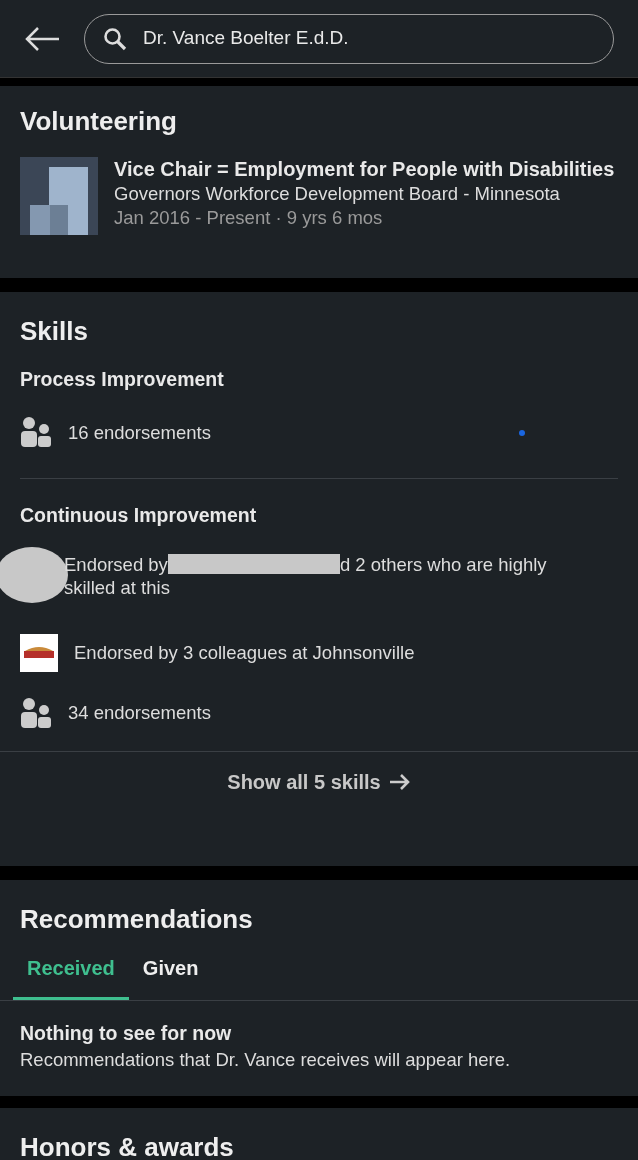  I want to click on status-dot, so click(522, 433).